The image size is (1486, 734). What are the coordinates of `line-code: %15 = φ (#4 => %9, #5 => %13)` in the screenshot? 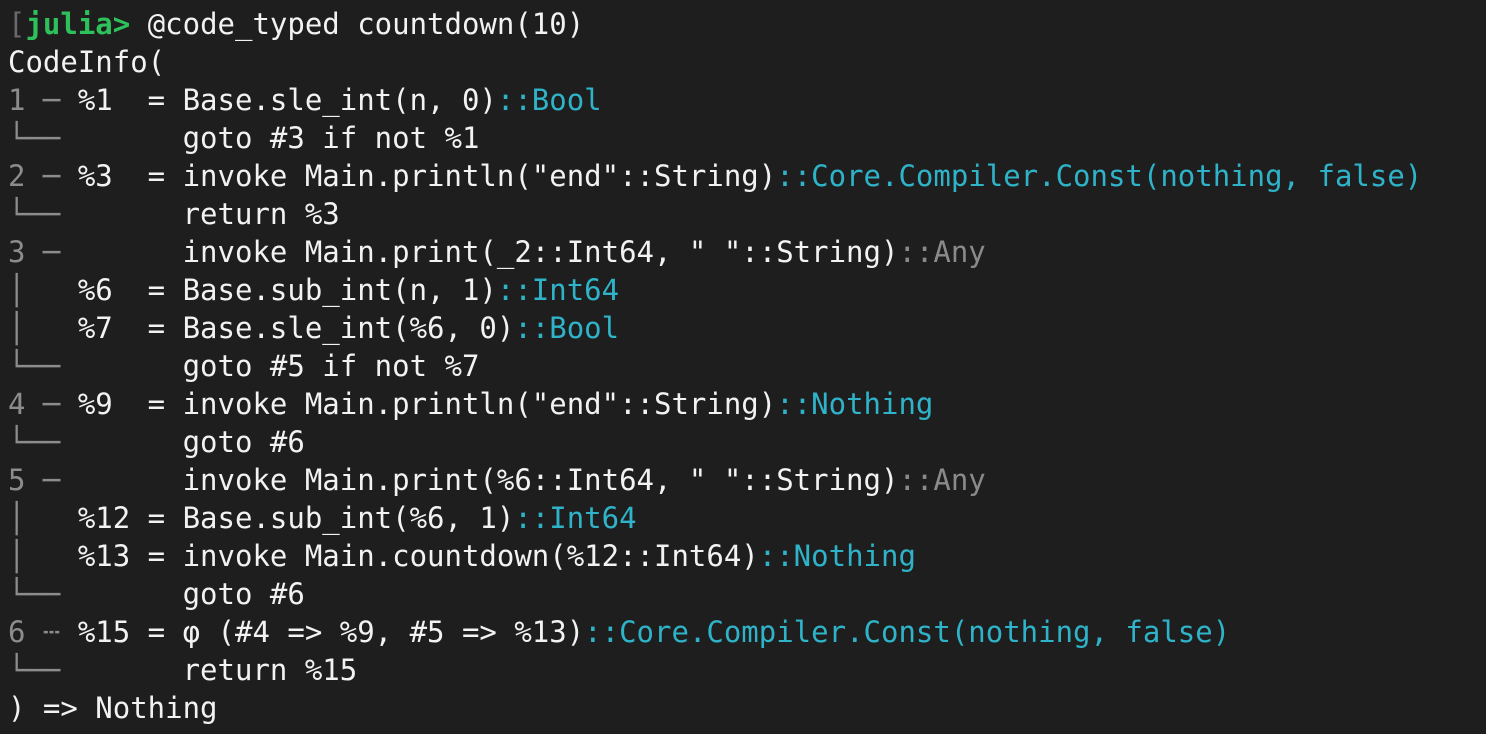 It's located at (331, 632).